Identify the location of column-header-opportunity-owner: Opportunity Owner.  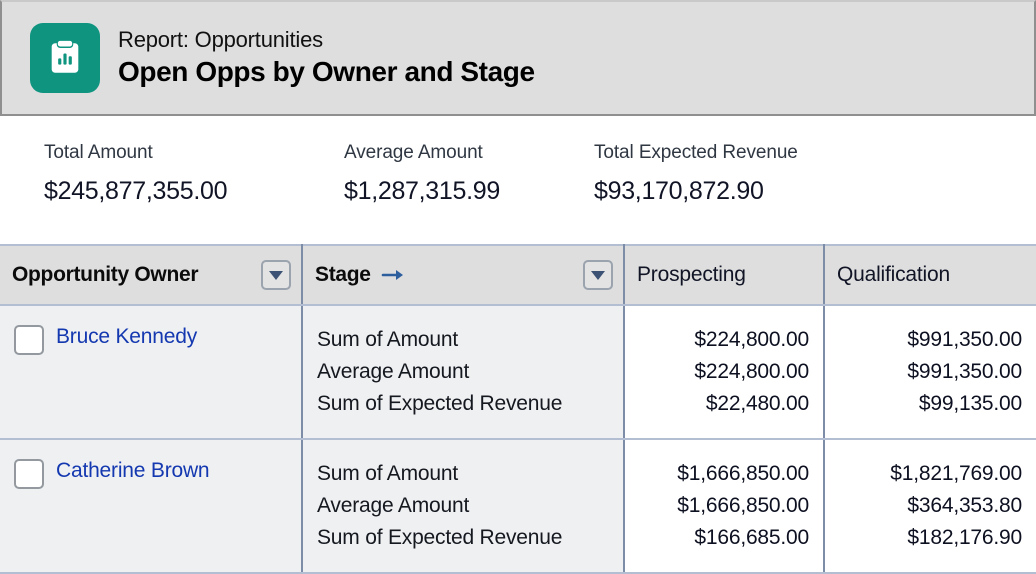
(151, 275).